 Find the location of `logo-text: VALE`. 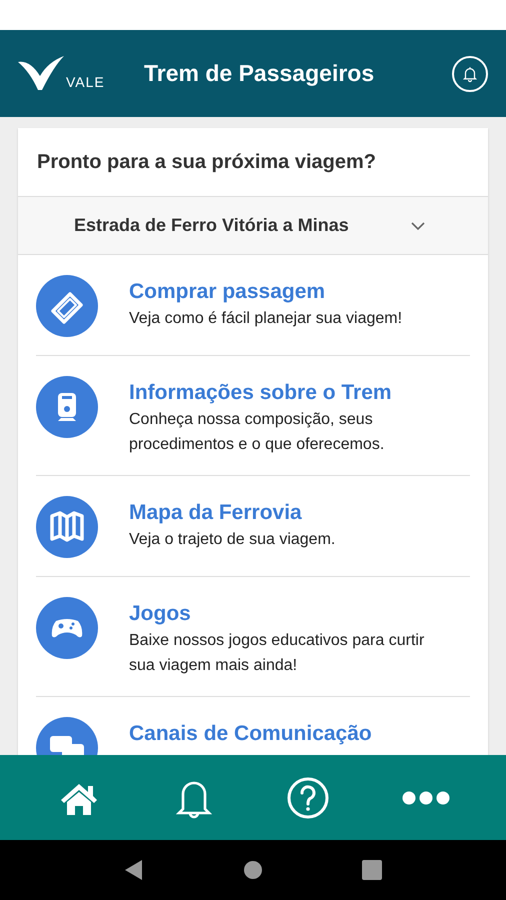

logo-text: VALE is located at coordinates (85, 83).